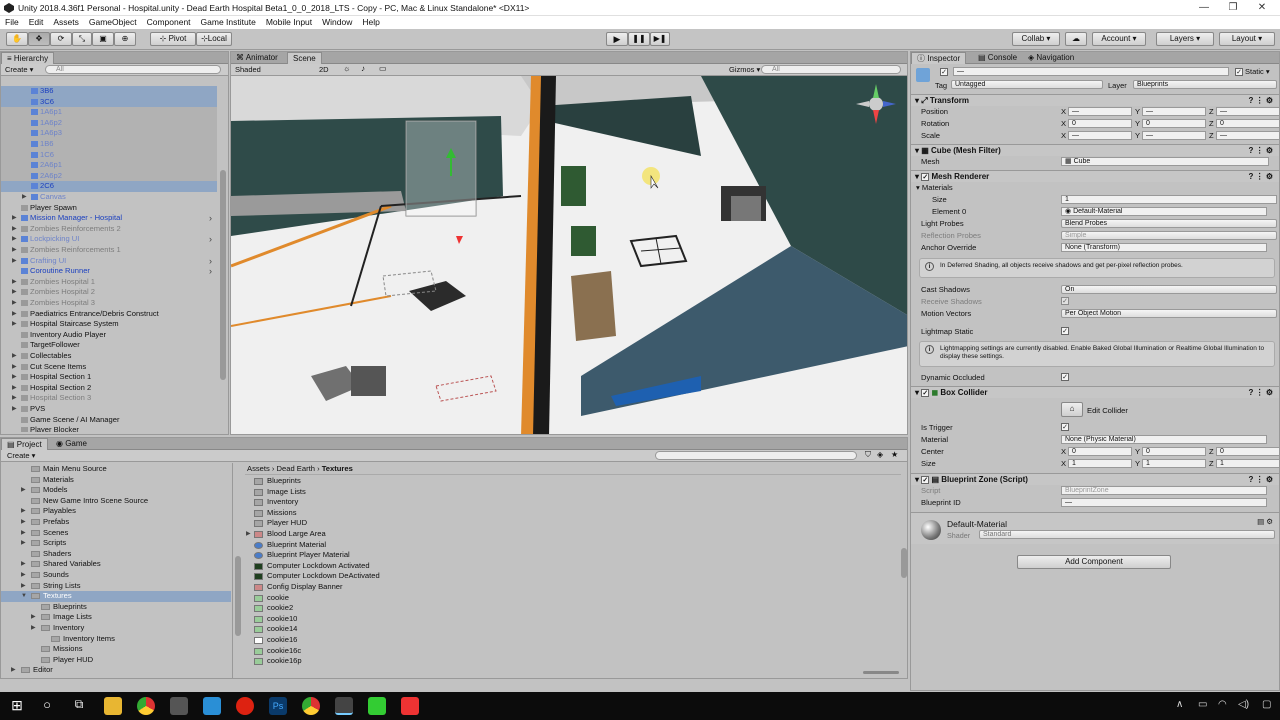 This screenshot has height=720, width=1280. What do you see at coordinates (346, 68) in the screenshot?
I see `lighting-icon: ☼` at bounding box center [346, 68].